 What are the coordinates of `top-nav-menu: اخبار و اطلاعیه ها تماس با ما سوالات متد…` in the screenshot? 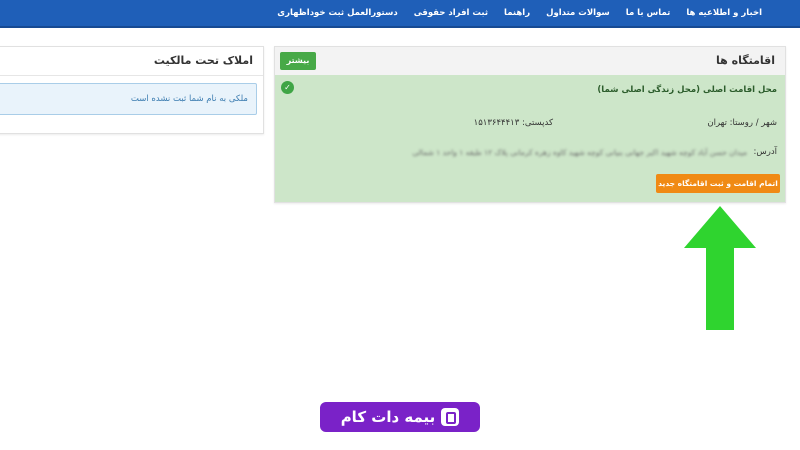 It's located at (519, 13).